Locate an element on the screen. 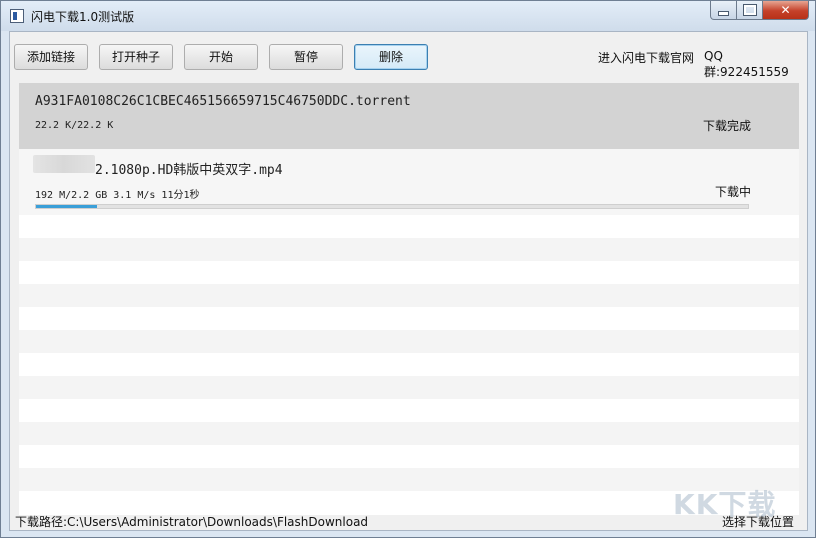 The height and width of the screenshot is (538, 816). minimize-button is located at coordinates (723, 10).